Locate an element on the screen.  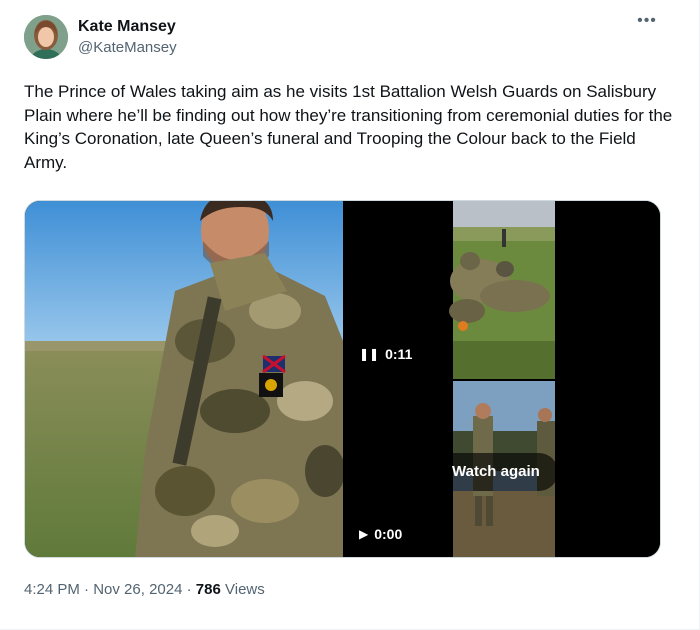
author-handle: @KateMansey is located at coordinates (127, 48).